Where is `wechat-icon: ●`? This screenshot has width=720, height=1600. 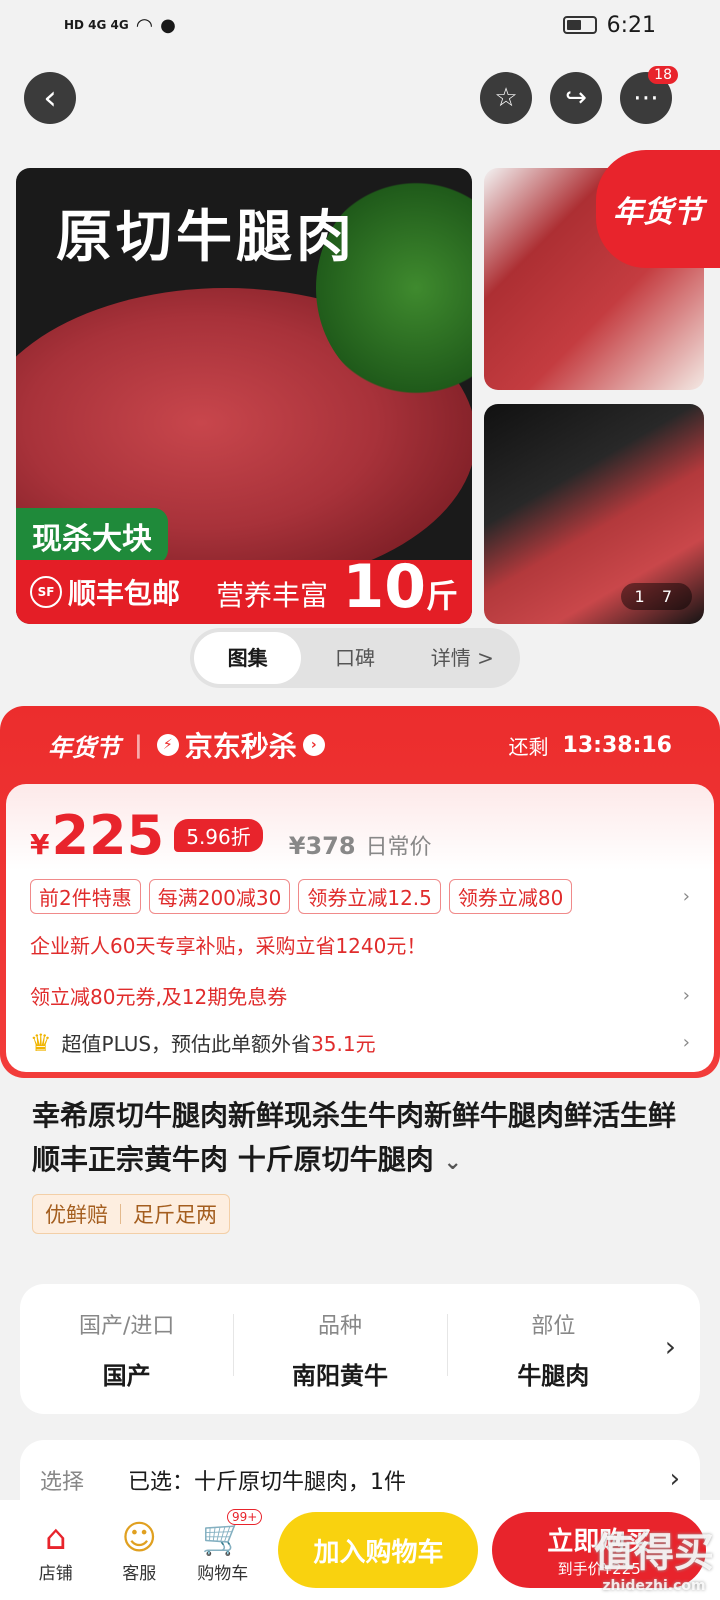 wechat-icon: ● is located at coordinates (168, 25).